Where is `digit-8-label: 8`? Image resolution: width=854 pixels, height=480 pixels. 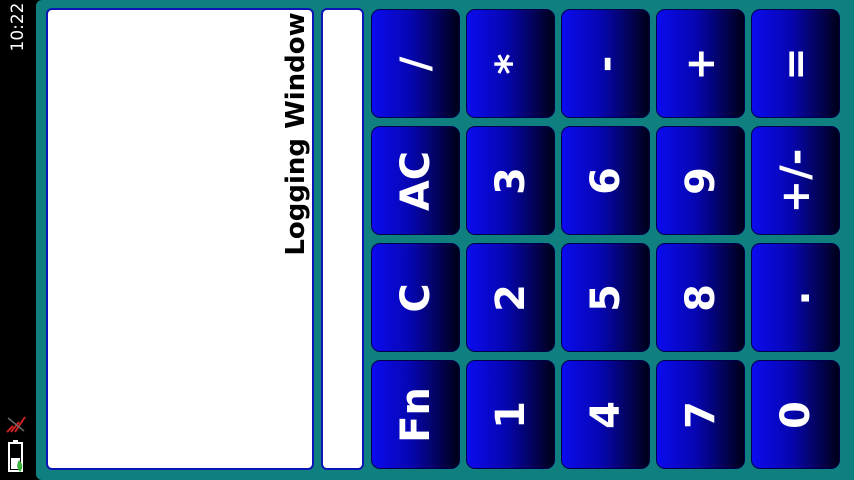 digit-8-label: 8 is located at coordinates (700, 297).